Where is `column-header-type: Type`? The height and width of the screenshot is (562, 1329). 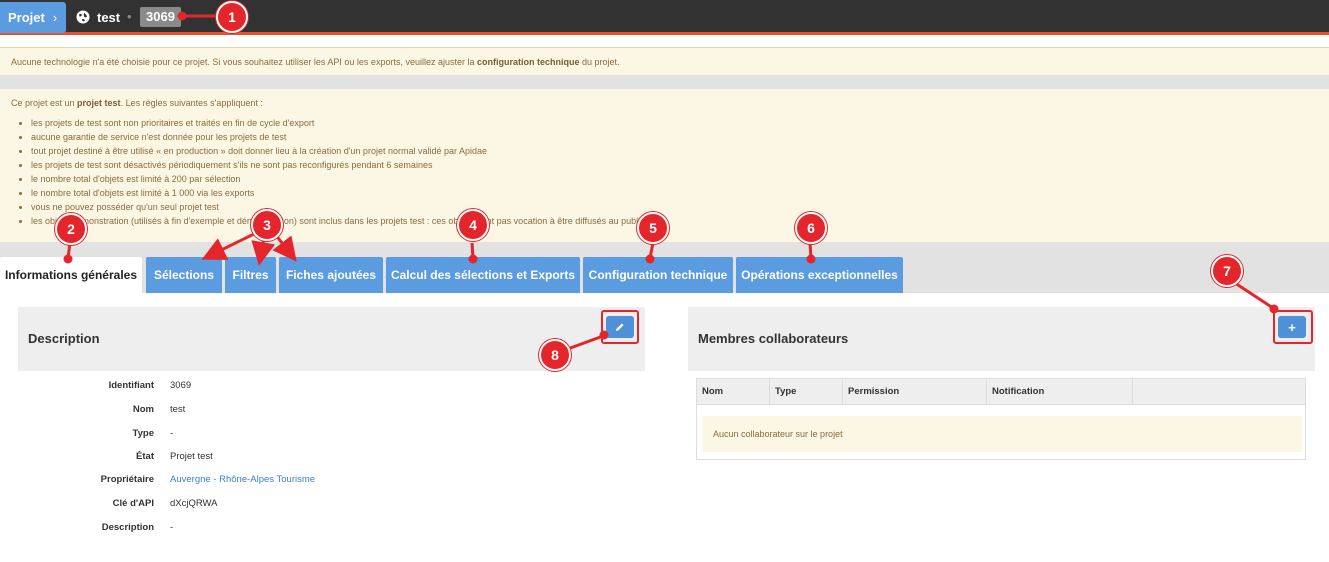
column-header-type: Type is located at coordinates (806, 392).